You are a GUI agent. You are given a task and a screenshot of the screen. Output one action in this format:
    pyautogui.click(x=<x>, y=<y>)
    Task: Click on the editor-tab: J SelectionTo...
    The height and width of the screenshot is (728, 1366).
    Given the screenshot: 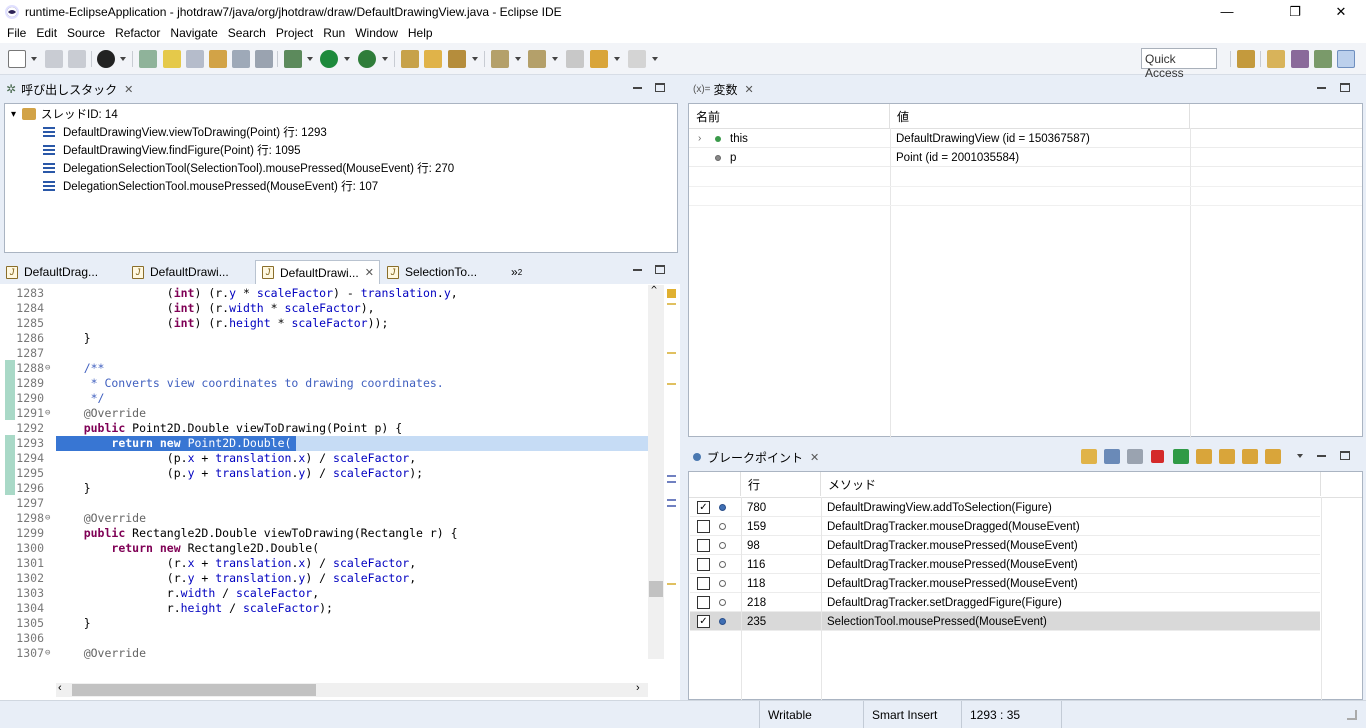 What is the action you would take?
    pyautogui.click(x=443, y=272)
    